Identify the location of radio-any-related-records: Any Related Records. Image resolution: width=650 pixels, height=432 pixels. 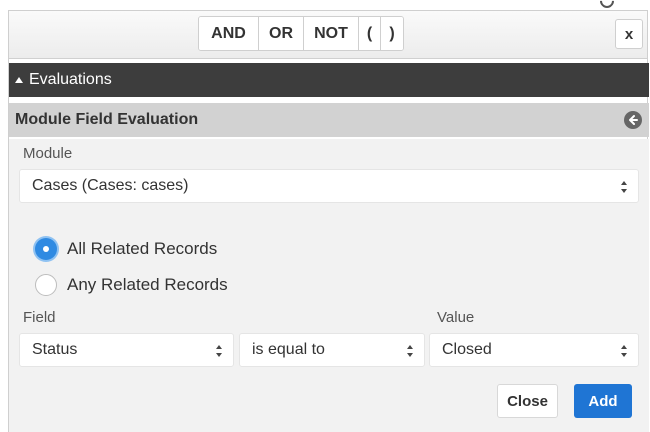
(131, 285).